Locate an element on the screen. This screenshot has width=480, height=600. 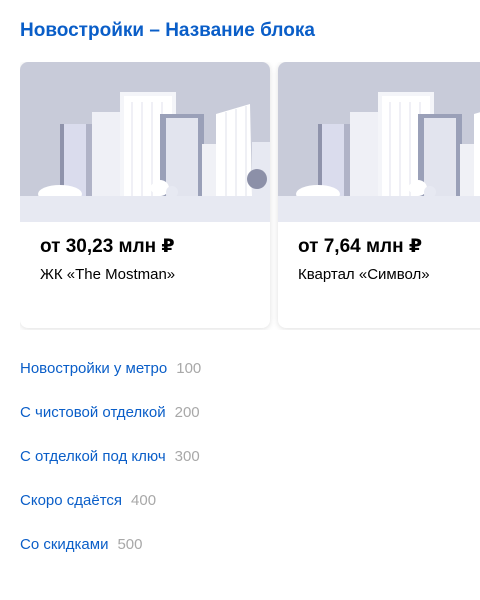
quick-link-count: 500 is located at coordinates (130, 544).